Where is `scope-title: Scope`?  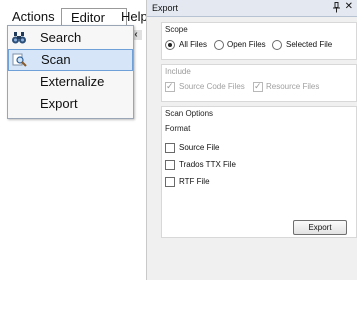 scope-title: Scope is located at coordinates (176, 29).